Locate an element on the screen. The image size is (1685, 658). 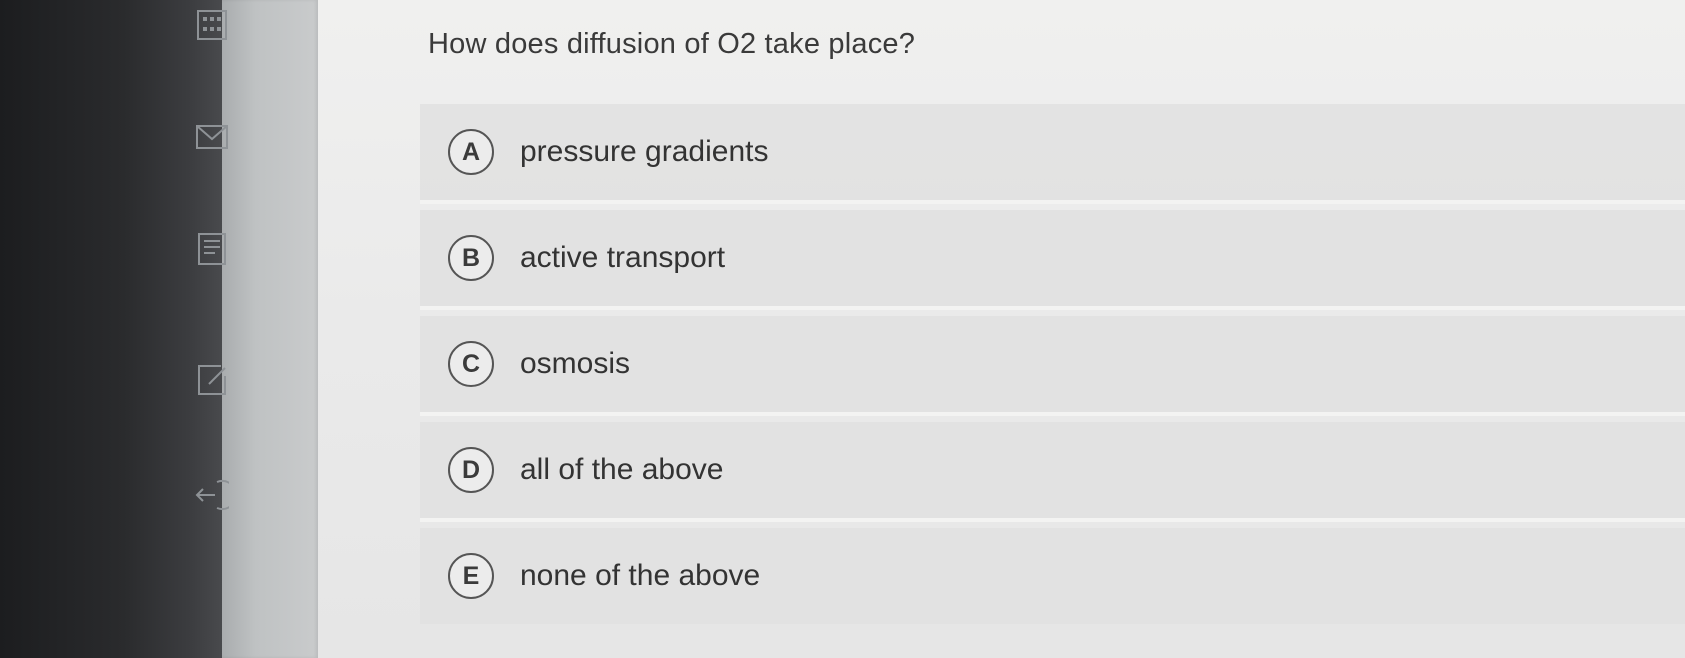
option-b: B active transport is located at coordinates (1052, 258).